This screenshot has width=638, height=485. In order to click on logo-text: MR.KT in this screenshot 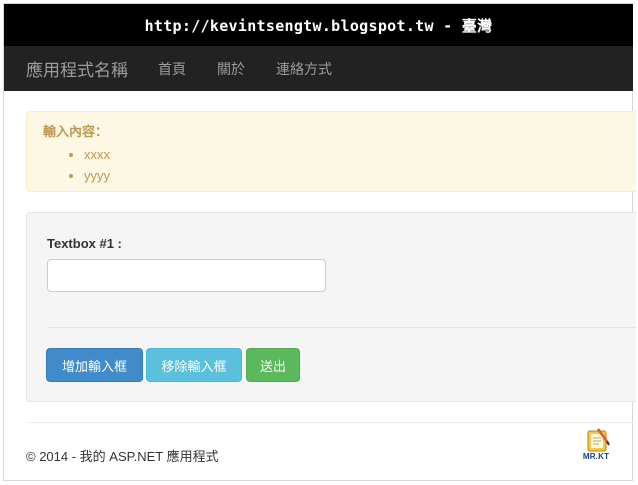, I will do `click(596, 456)`.